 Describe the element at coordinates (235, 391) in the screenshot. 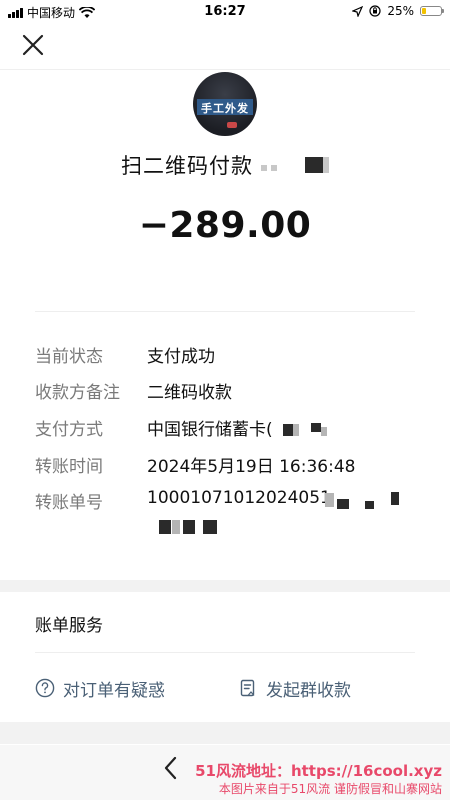

I see `detail-row-remark: 收款方备注 二维码收款` at that location.